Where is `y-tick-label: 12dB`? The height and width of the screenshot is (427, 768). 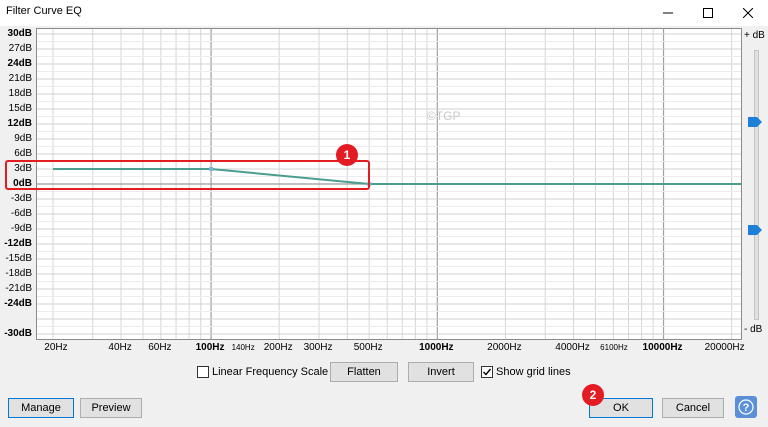
y-tick-label: 12dB is located at coordinates (19, 123).